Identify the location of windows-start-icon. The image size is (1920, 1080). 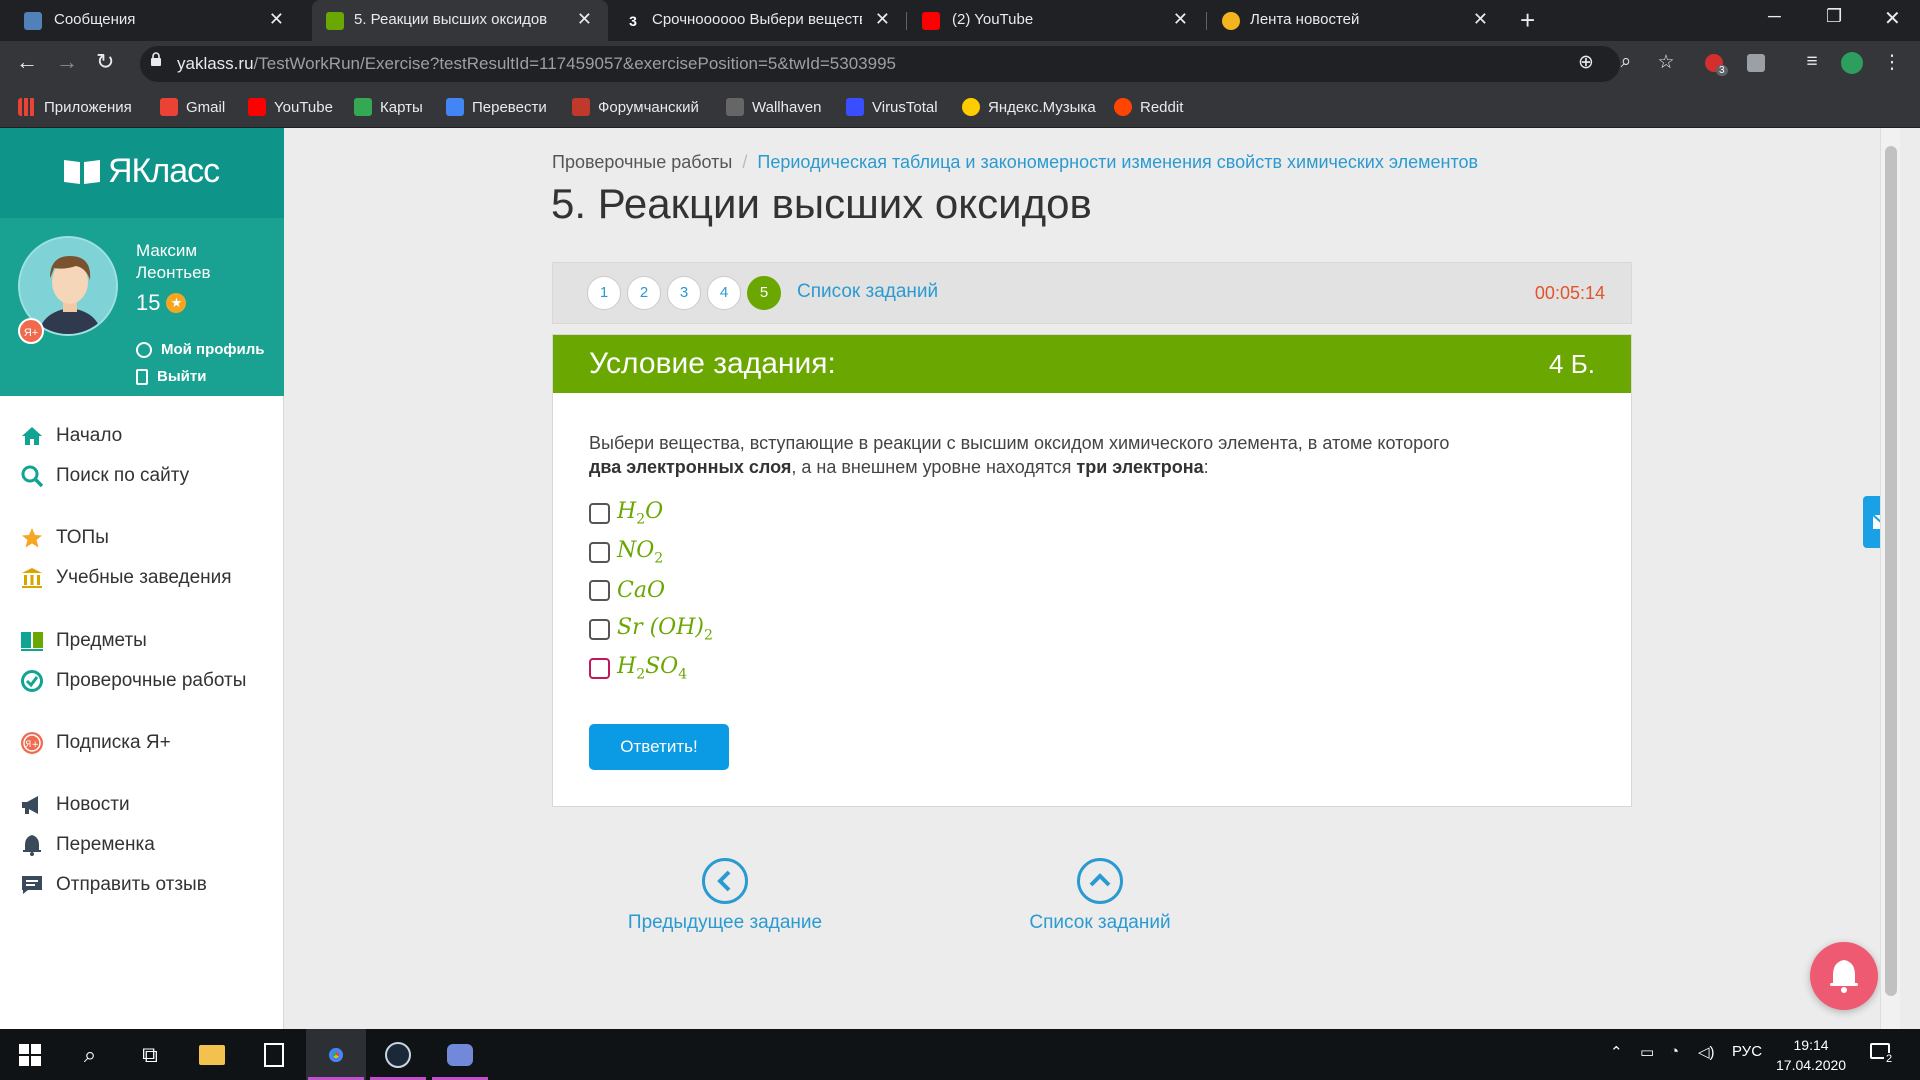
(30, 1054).